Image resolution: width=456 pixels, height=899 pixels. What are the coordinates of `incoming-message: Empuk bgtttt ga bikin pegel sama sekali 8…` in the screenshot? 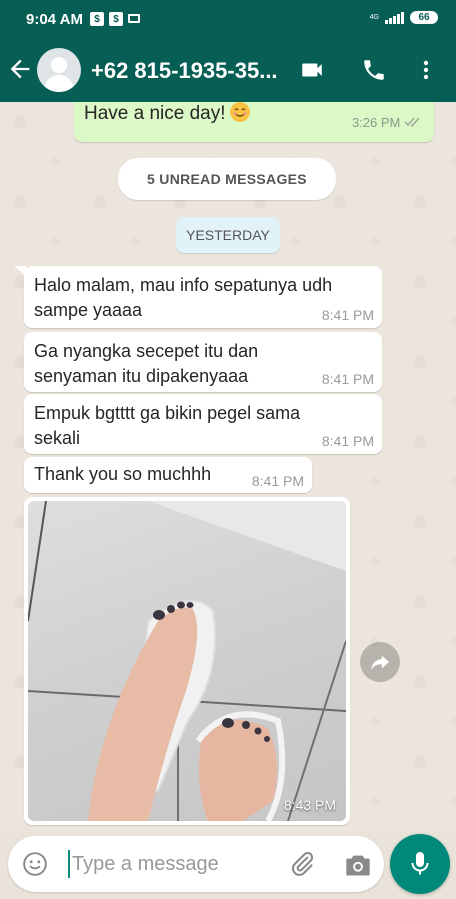 It's located at (203, 424).